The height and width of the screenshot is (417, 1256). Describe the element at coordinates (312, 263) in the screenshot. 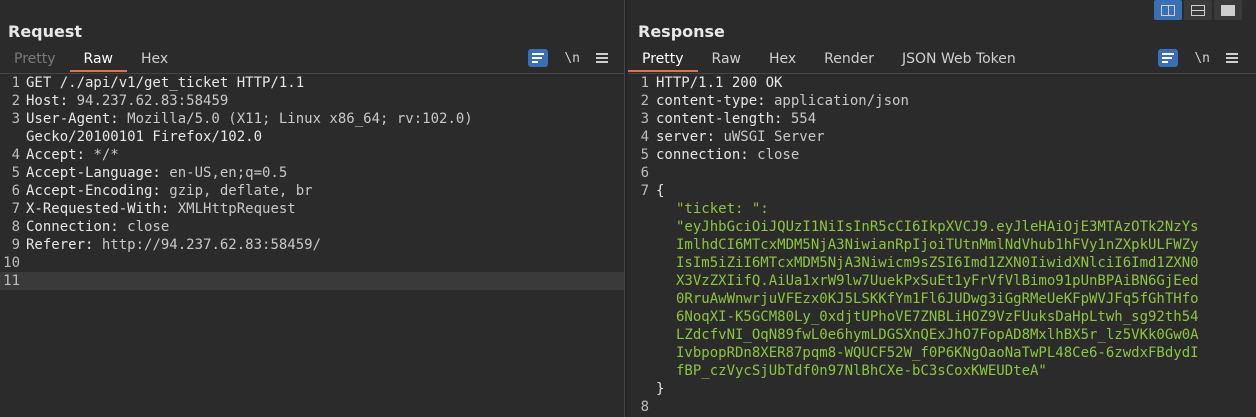

I see `editor-line: 10` at that location.